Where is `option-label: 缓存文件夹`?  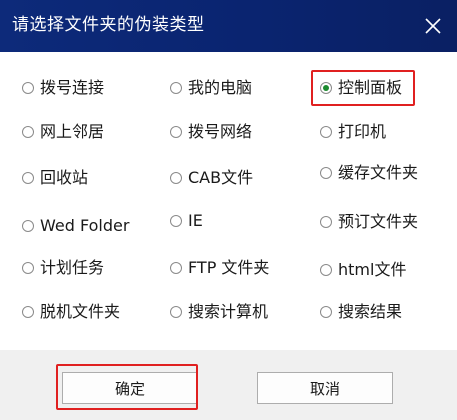
option-label: 缓存文件夹 is located at coordinates (378, 172).